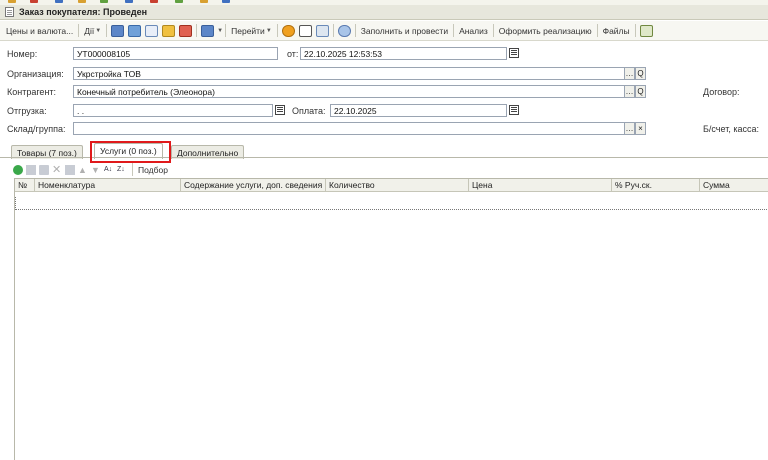  What do you see at coordinates (108, 185) in the screenshot?
I see `column-header-nomenclature: Номенклатура` at bounding box center [108, 185].